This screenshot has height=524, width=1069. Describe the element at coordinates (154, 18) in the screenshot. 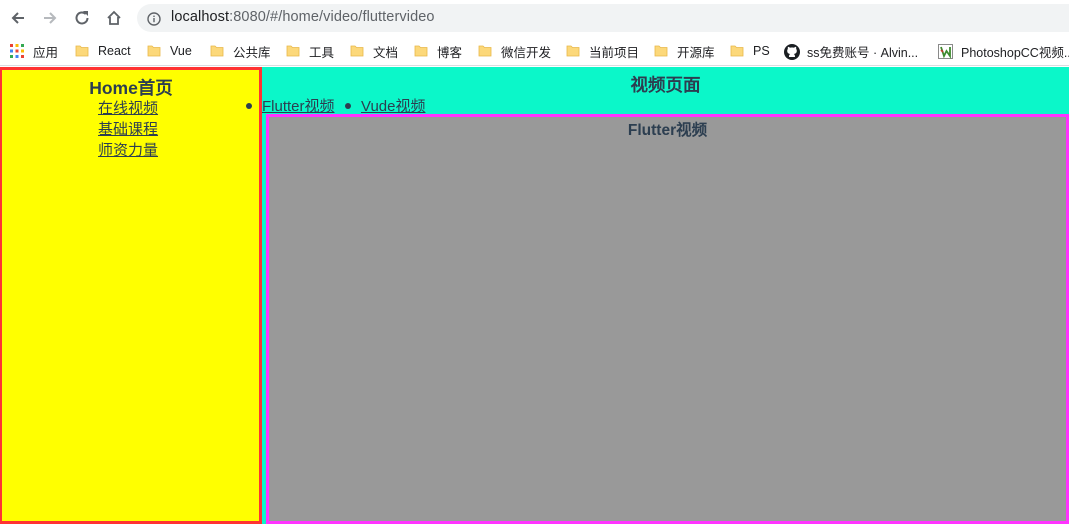

I see `info-icon` at that location.